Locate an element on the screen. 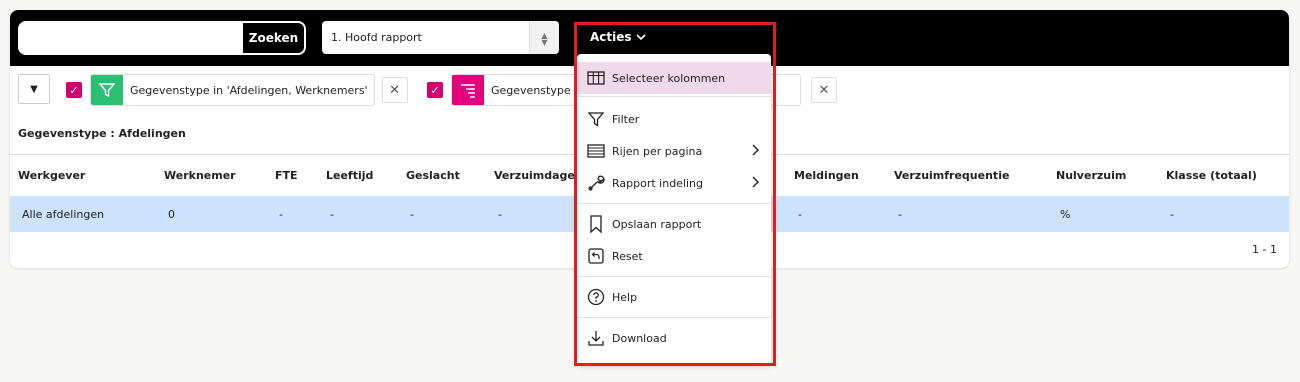  column-header: Verzuimdagen is located at coordinates (538, 175).